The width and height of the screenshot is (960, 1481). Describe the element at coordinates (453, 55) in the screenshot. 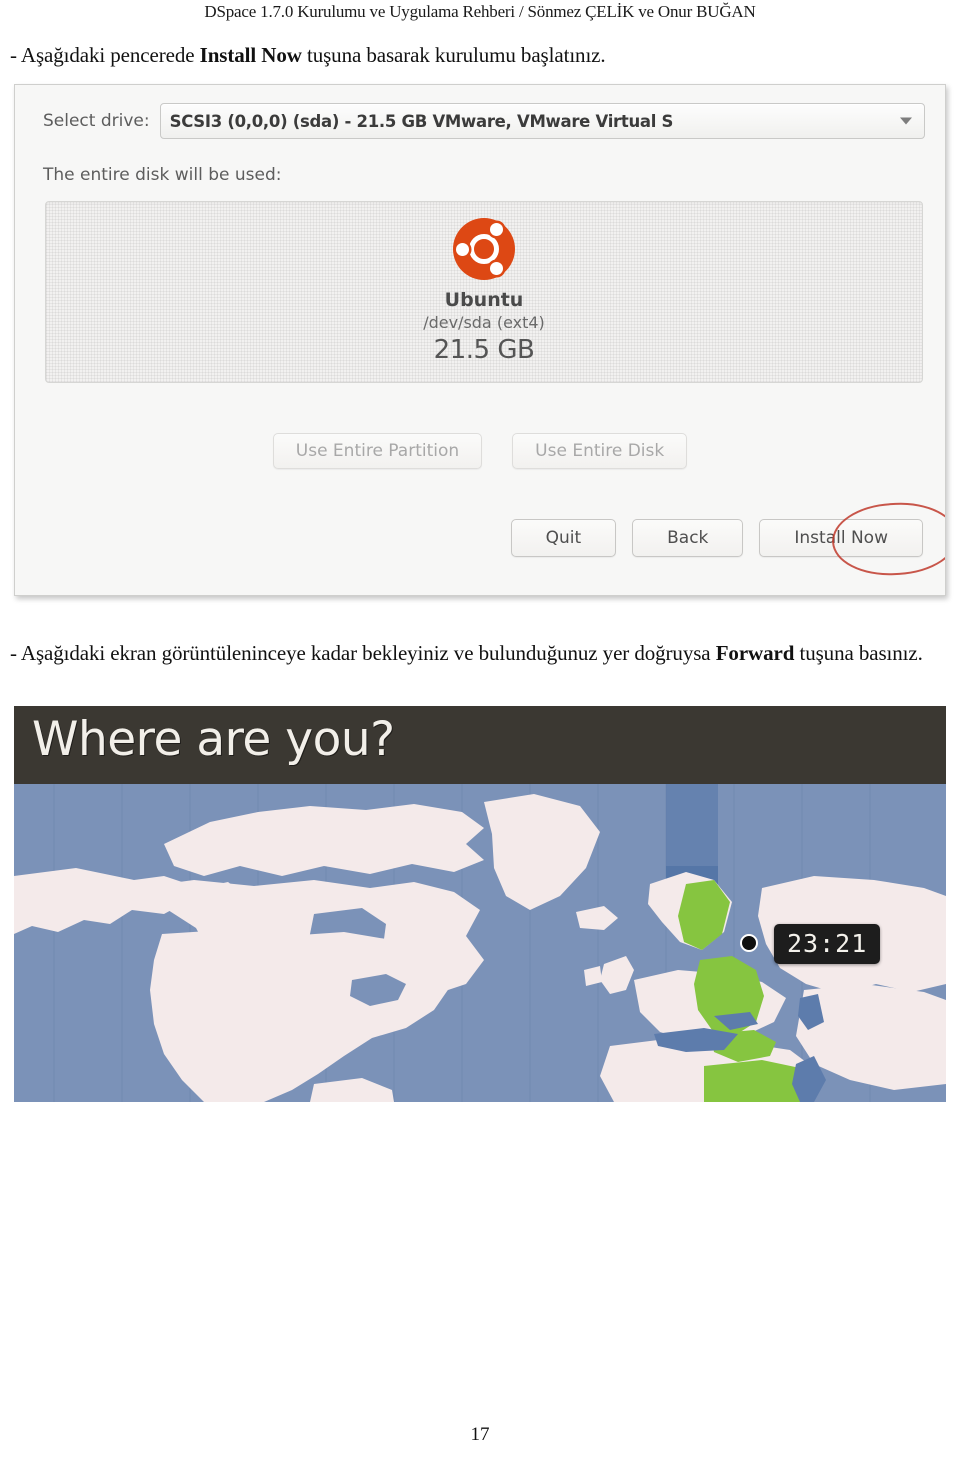

I see `paragraph-1-text-after: tuşuna basarak kurulumu başlatınız.` at that location.